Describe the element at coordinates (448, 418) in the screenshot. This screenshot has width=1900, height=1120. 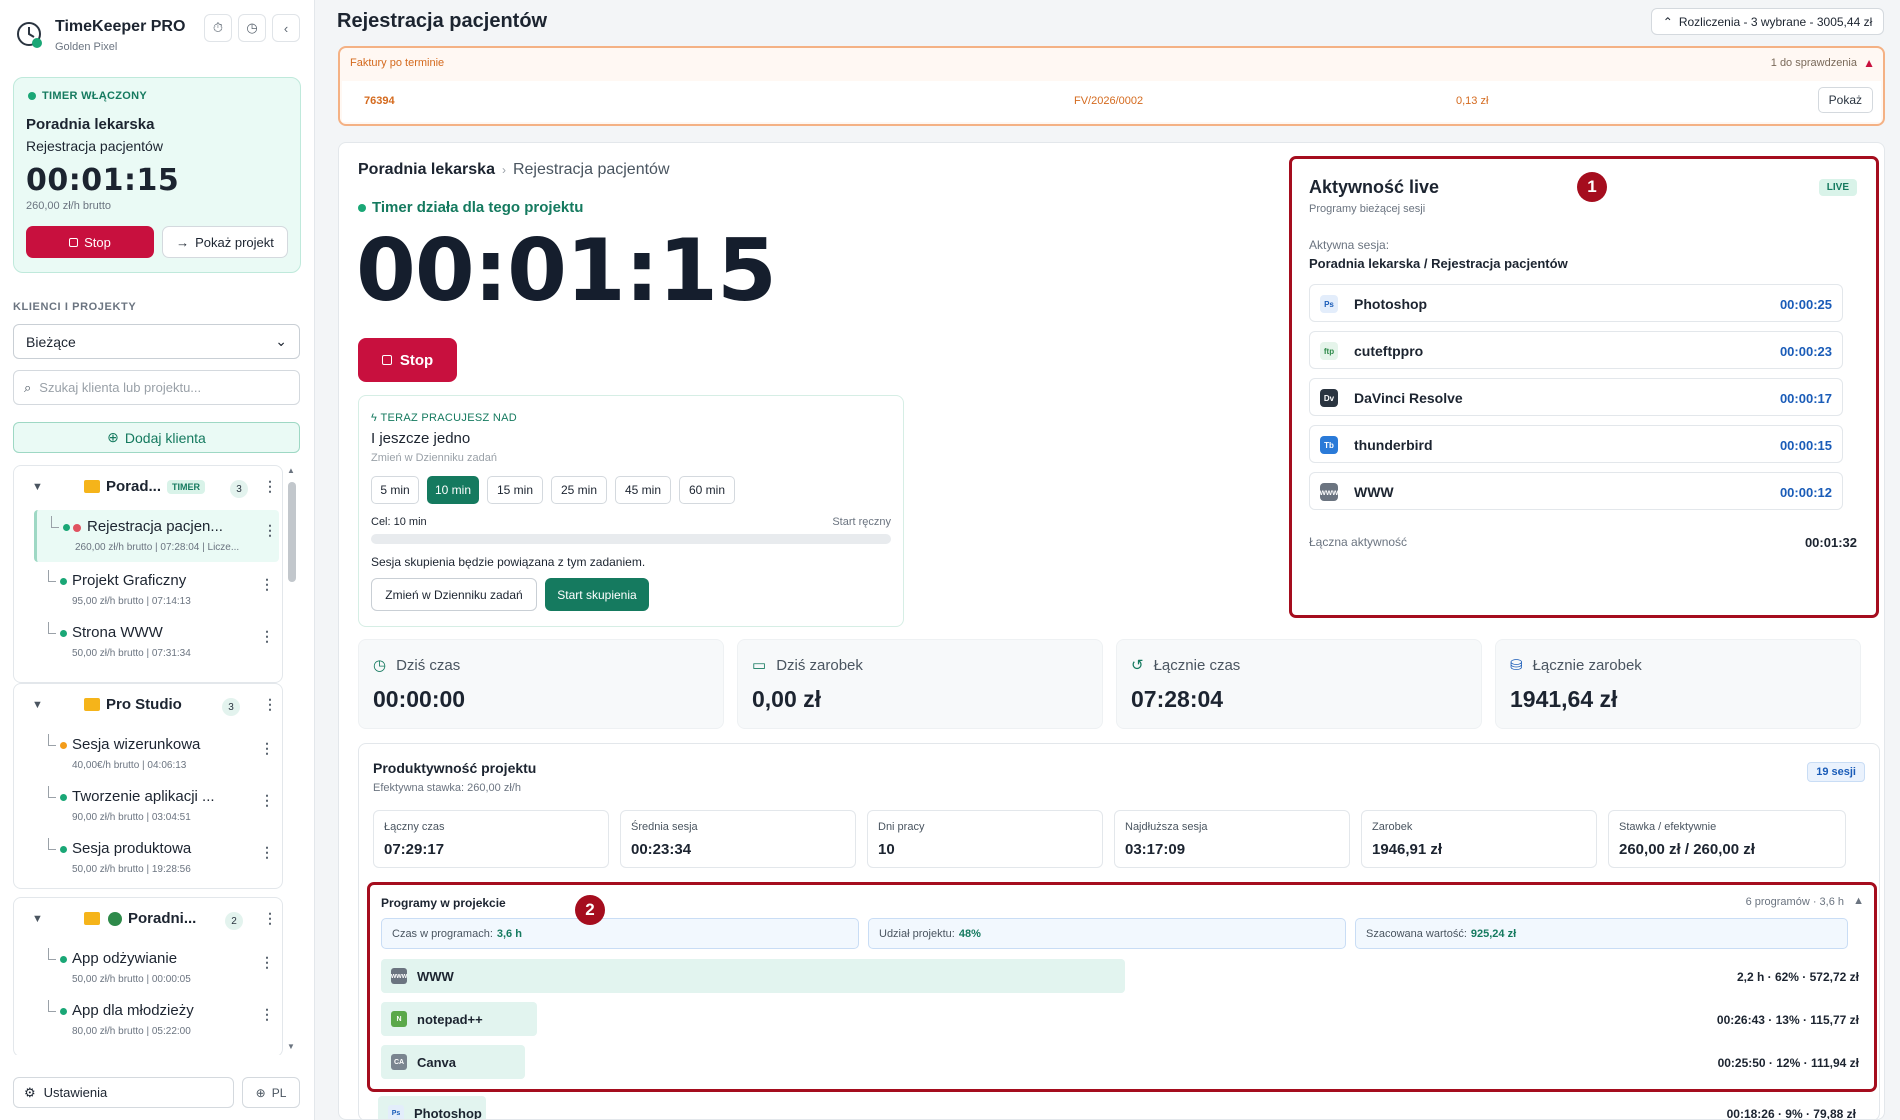
I see `focus-label: TERAZ PRACUJESZ NAD` at that location.